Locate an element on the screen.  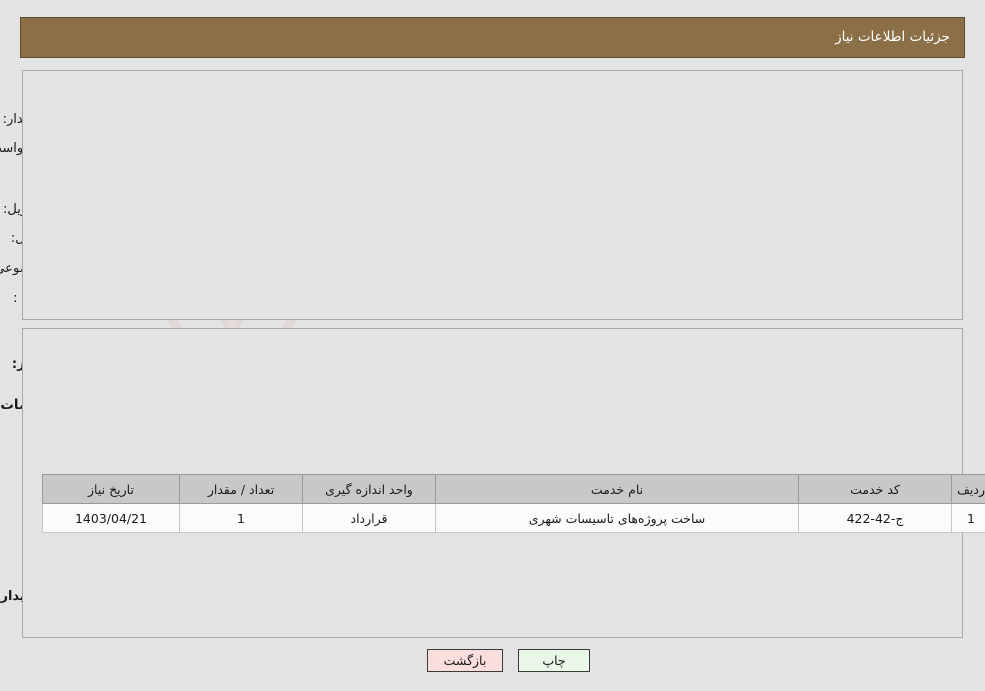
th-date: تاریخ نیاز is located at coordinates (111, 489).